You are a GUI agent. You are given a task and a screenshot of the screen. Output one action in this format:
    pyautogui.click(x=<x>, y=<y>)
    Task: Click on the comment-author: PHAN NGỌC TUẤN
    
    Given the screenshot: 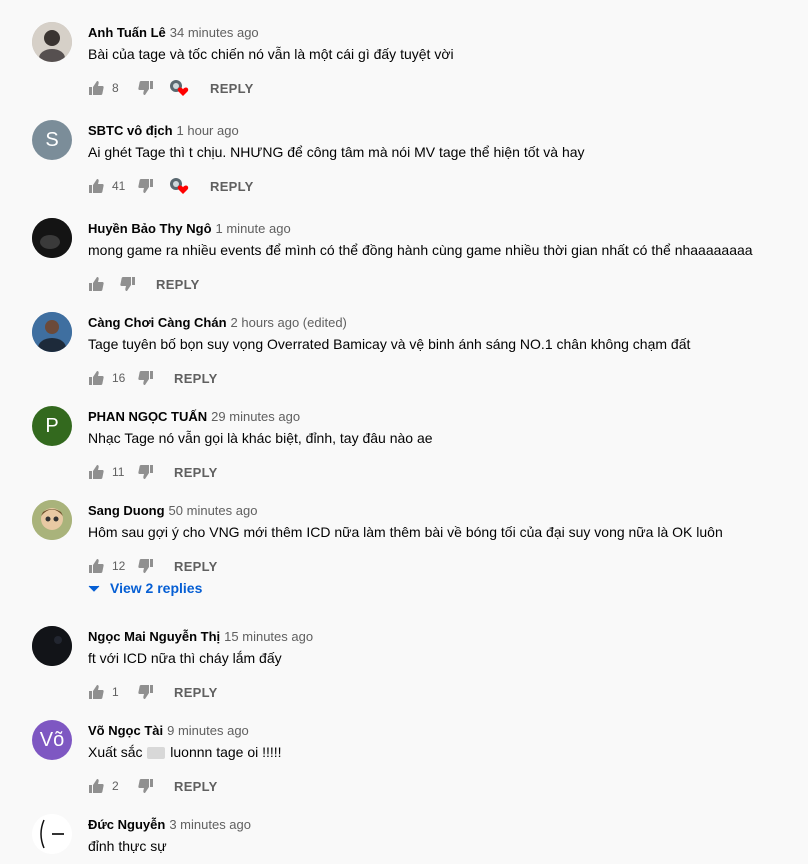 What is the action you would take?
    pyautogui.click(x=147, y=416)
    